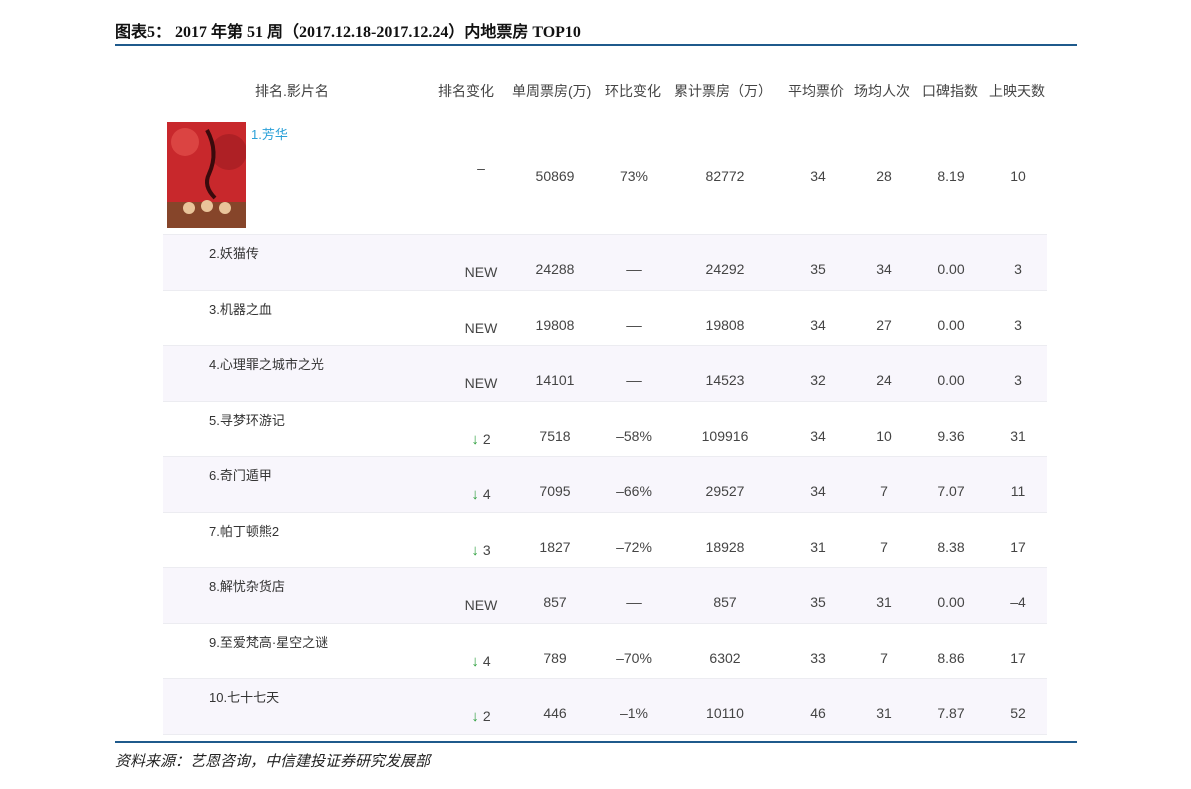 This screenshot has width=1191, height=789. I want to click on bottom-rule, so click(596, 742).